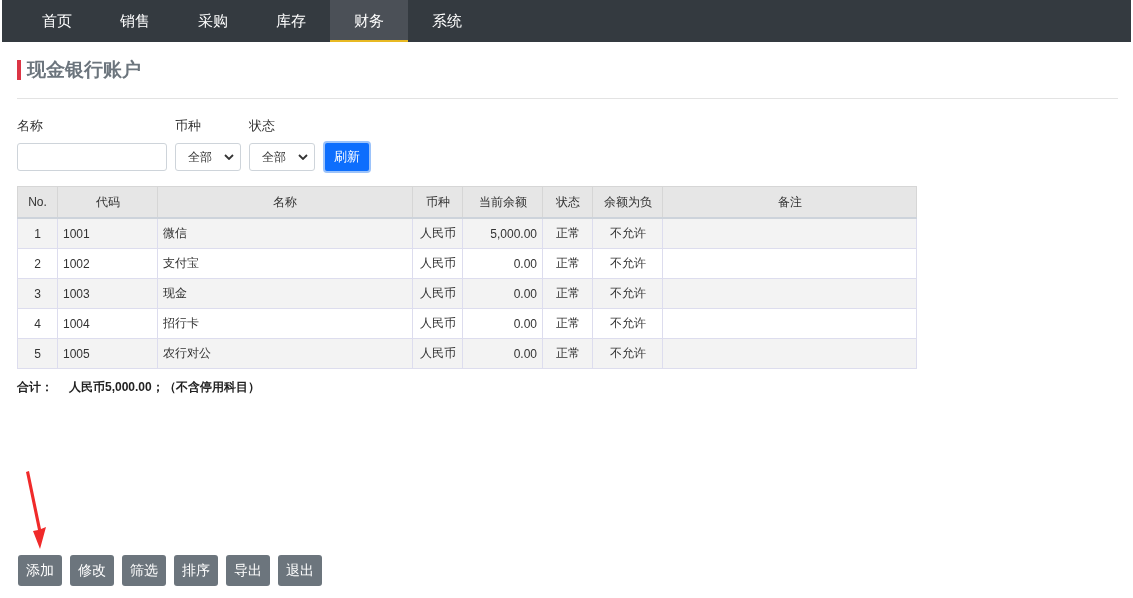 The width and height of the screenshot is (1133, 598). I want to click on filter-label: 状态, so click(262, 126).